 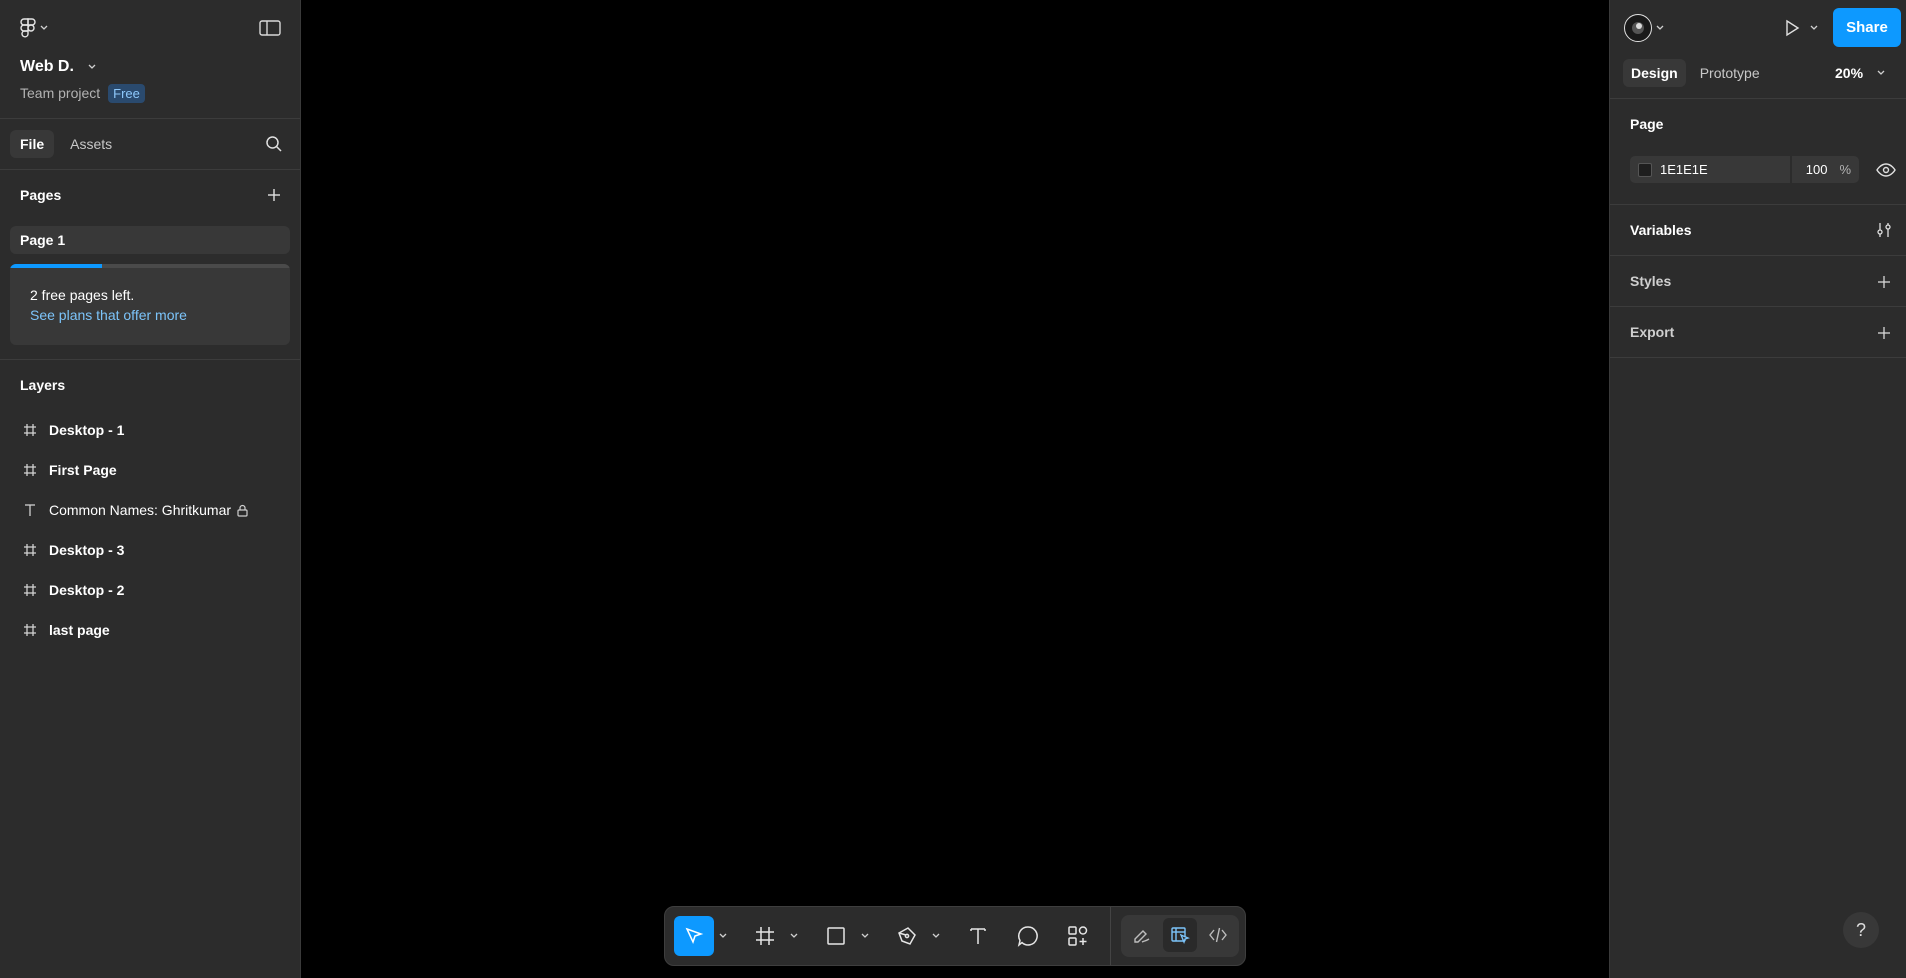 I want to click on text-layer-icon, so click(x=30, y=510).